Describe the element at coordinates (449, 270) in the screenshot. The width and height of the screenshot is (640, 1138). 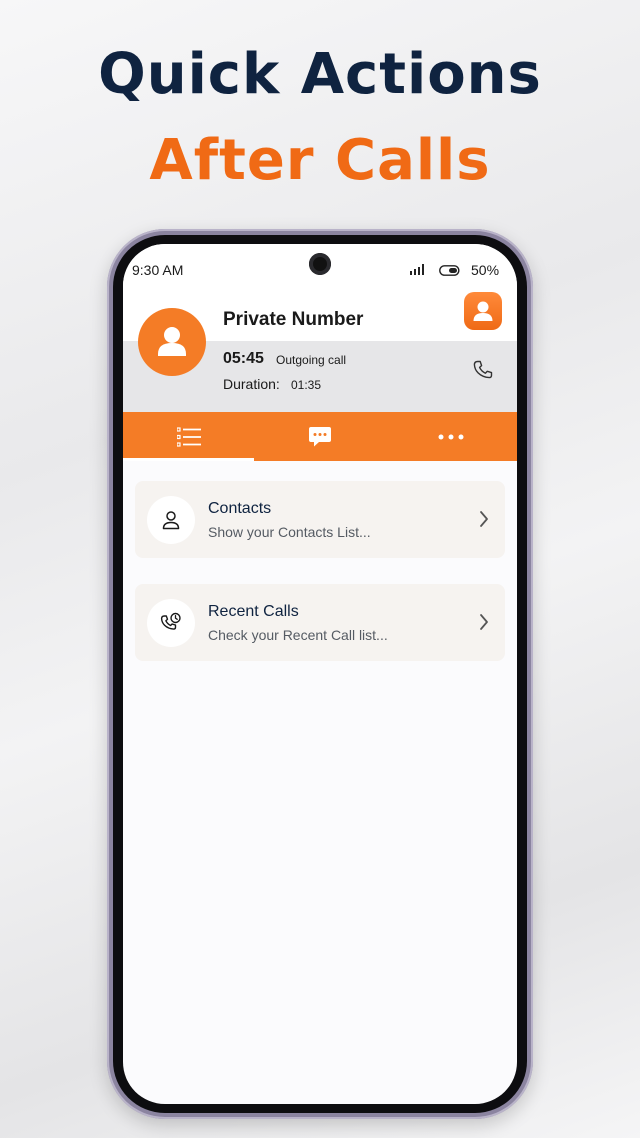
I see `battery-icon` at that location.